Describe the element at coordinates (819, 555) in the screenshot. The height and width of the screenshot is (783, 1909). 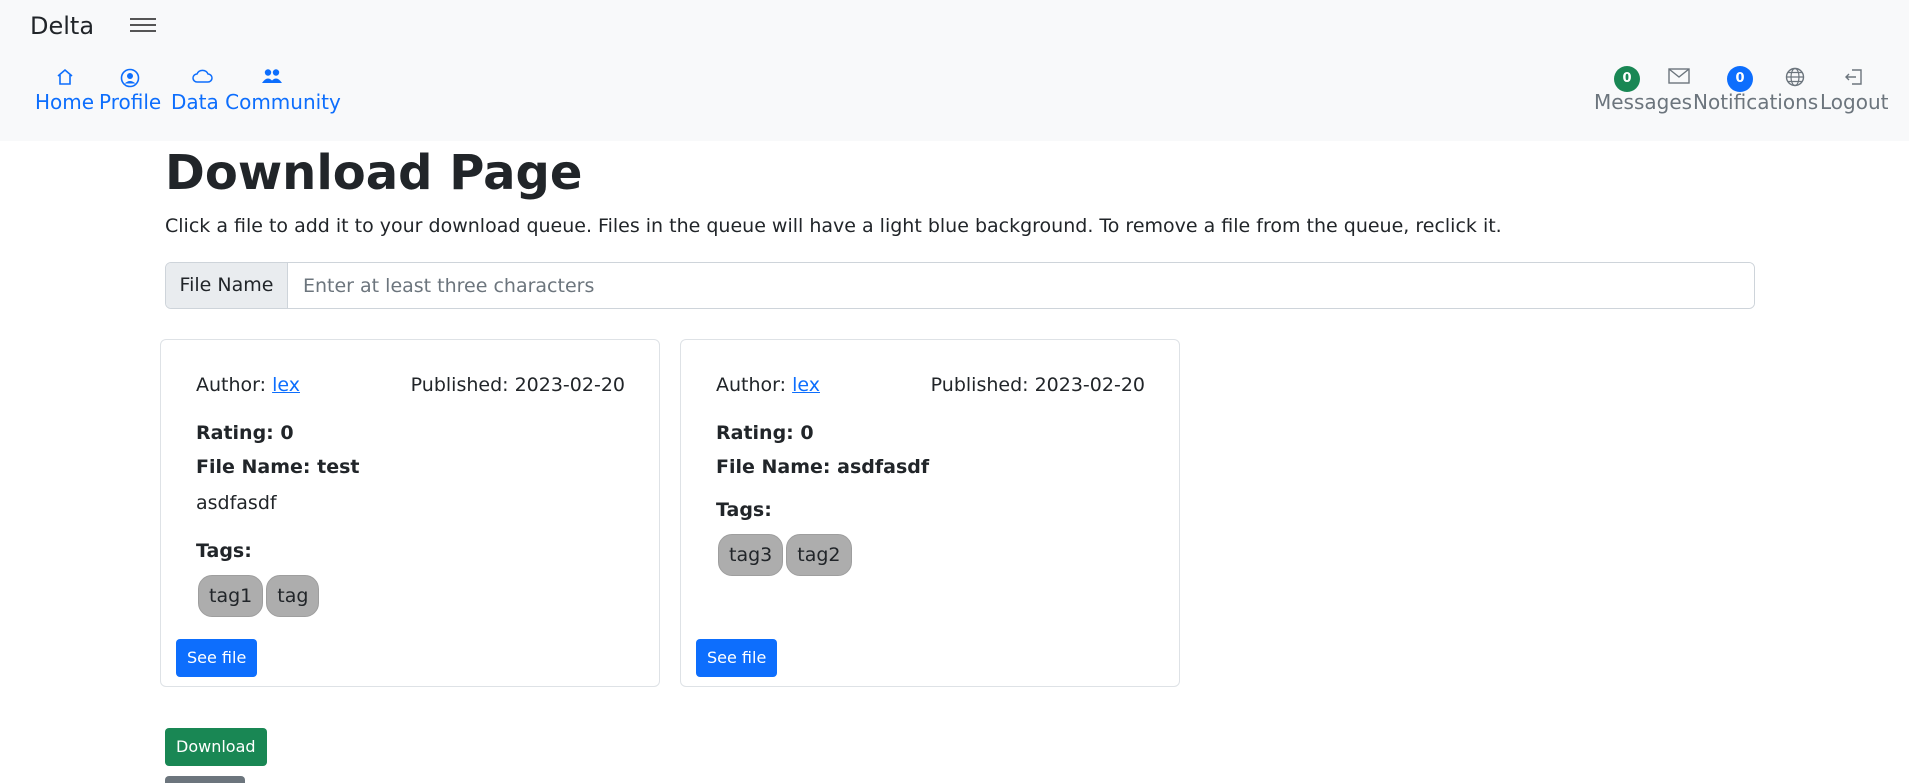
I see `tag-pill: tag2` at that location.